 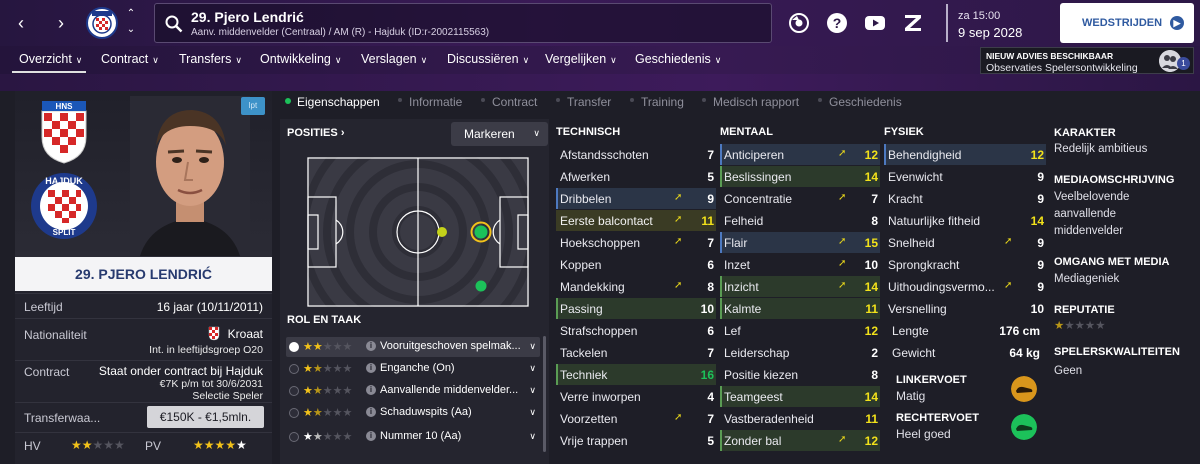 What do you see at coordinates (636, 242) in the screenshot?
I see `attribute-row: Hoekschoppen ➚ 7` at bounding box center [636, 242].